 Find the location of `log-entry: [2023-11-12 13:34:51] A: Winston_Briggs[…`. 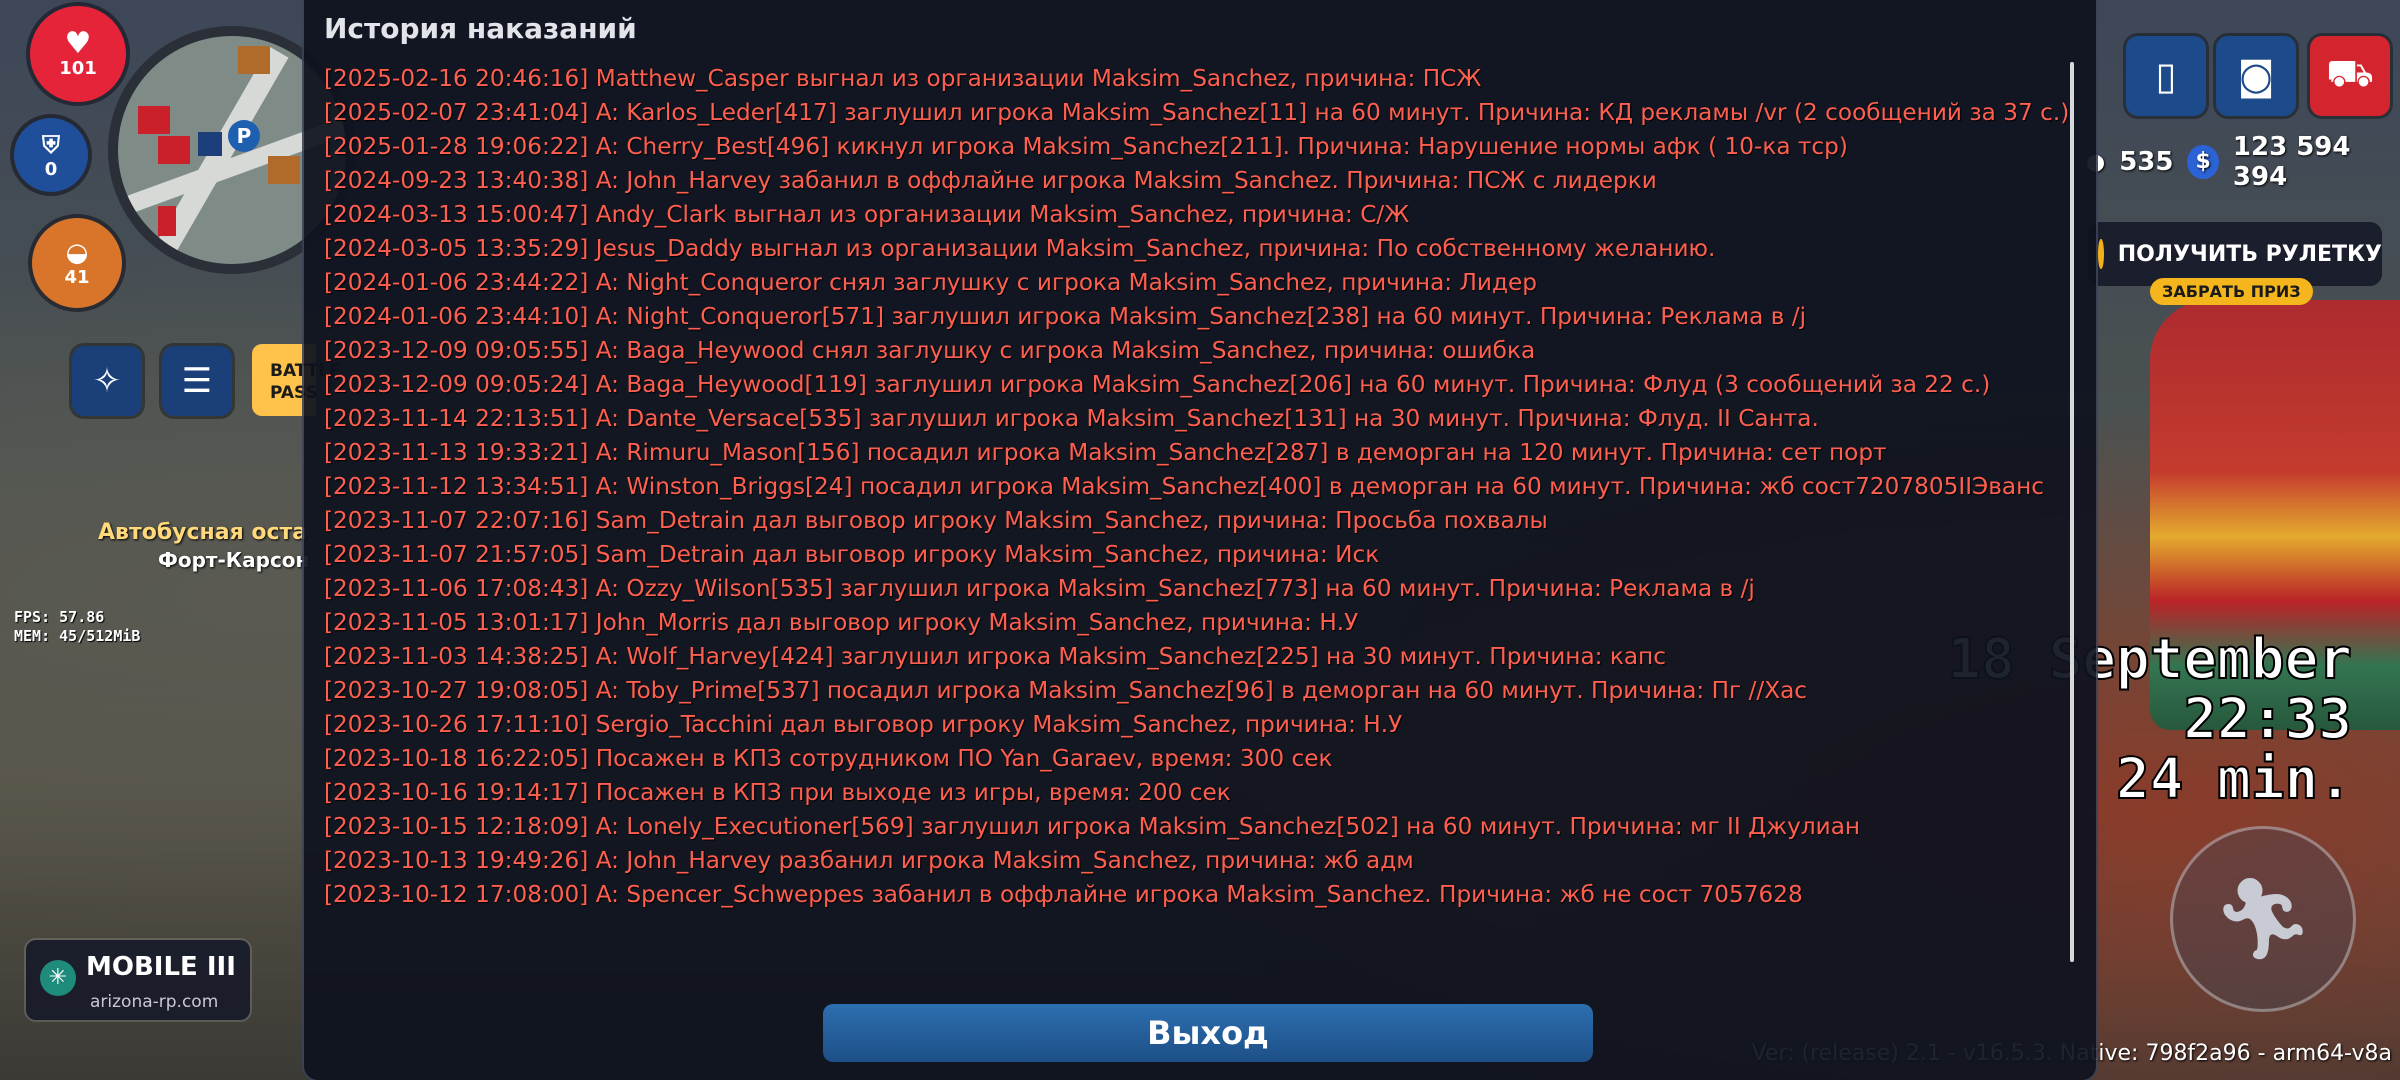

log-entry: [2023-11-12 13:34:51] A: Winston_Briggs[… is located at coordinates (1184, 486).